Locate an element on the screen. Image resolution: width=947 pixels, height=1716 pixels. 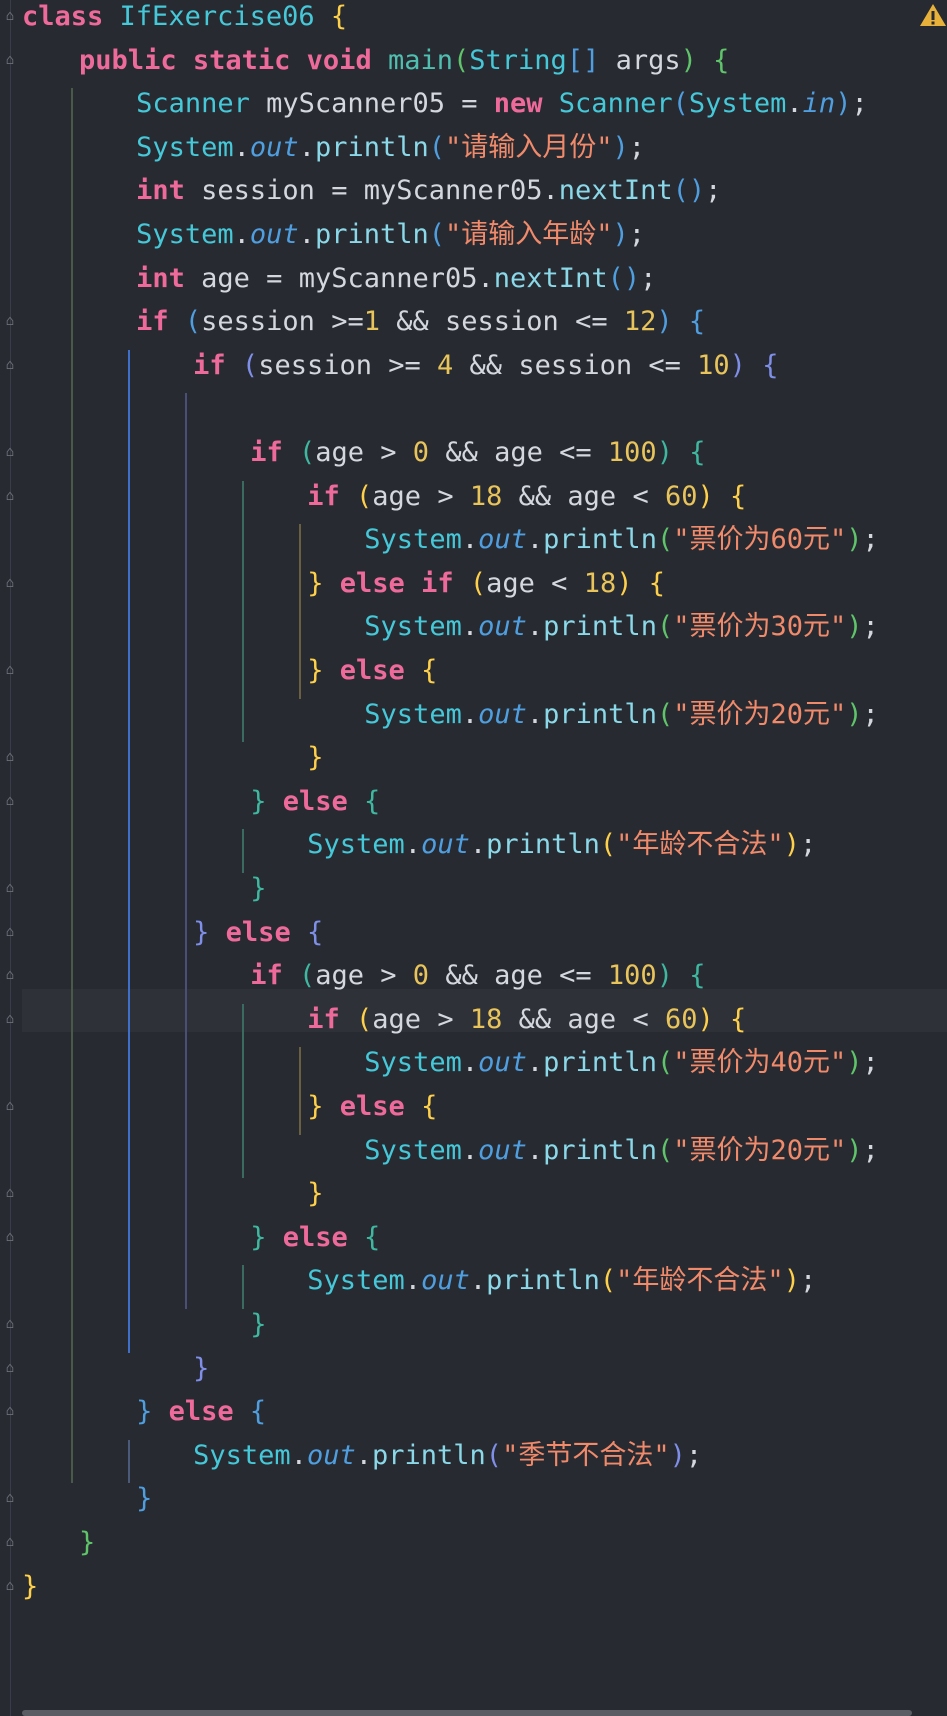
code-line: System.out.println("票价为60元"); is located at coordinates (621, 540).